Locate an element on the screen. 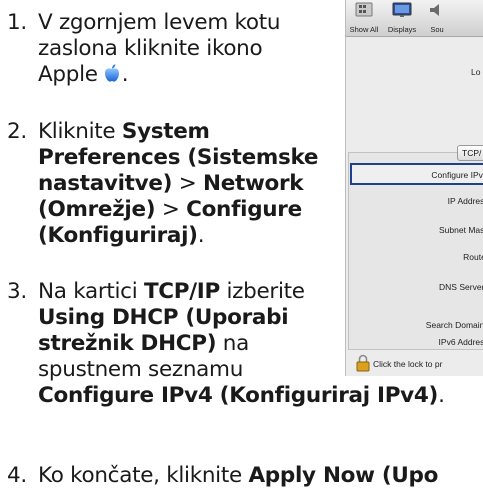  field-label: Subnet Mask: is located at coordinates (461, 230).